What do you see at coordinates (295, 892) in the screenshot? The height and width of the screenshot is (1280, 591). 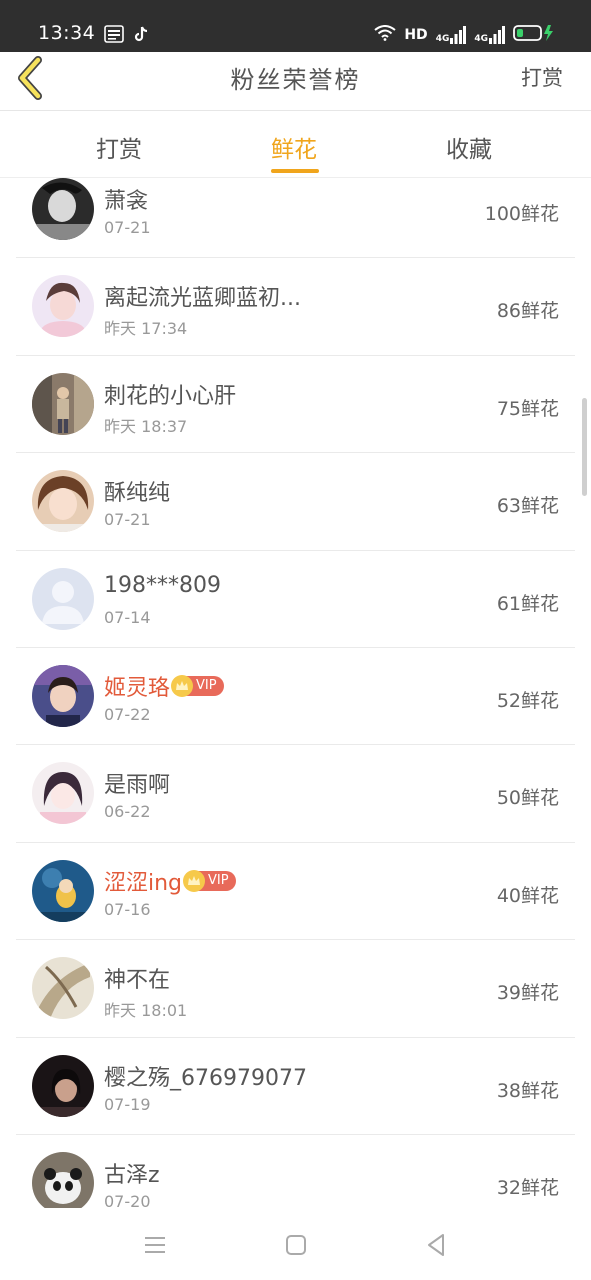 I see `fan-row: 涩涩ing VIP 07-16 40鲜花` at bounding box center [295, 892].